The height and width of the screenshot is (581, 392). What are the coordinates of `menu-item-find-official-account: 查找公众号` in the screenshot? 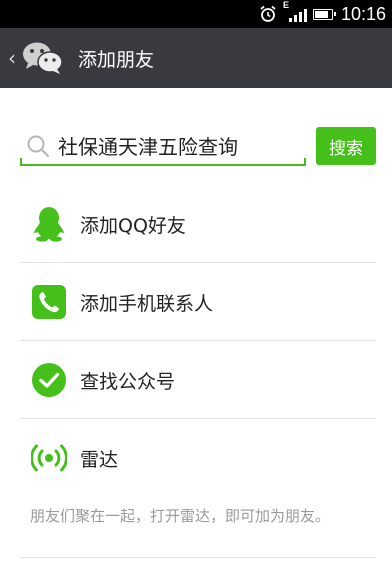 It's located at (196, 380).